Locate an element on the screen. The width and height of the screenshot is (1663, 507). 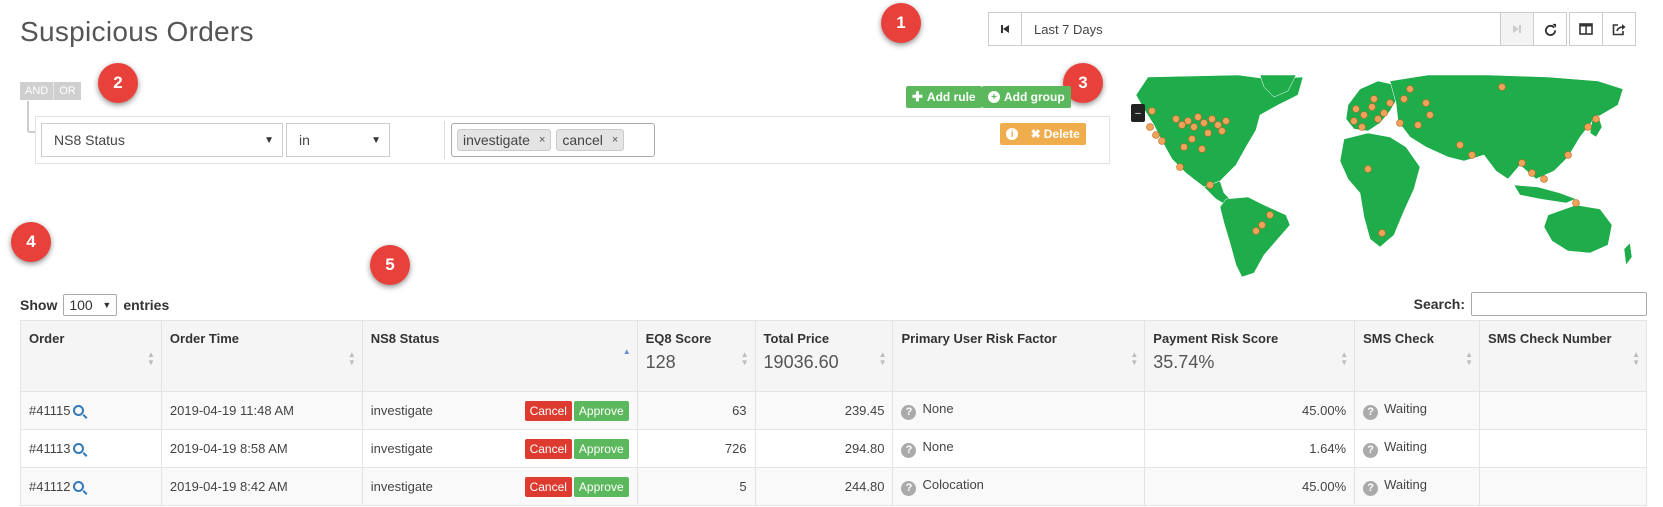
column-header-payment-risk-score: Payment Risk Score 35.74% ▲ ▼ is located at coordinates (1250, 356).